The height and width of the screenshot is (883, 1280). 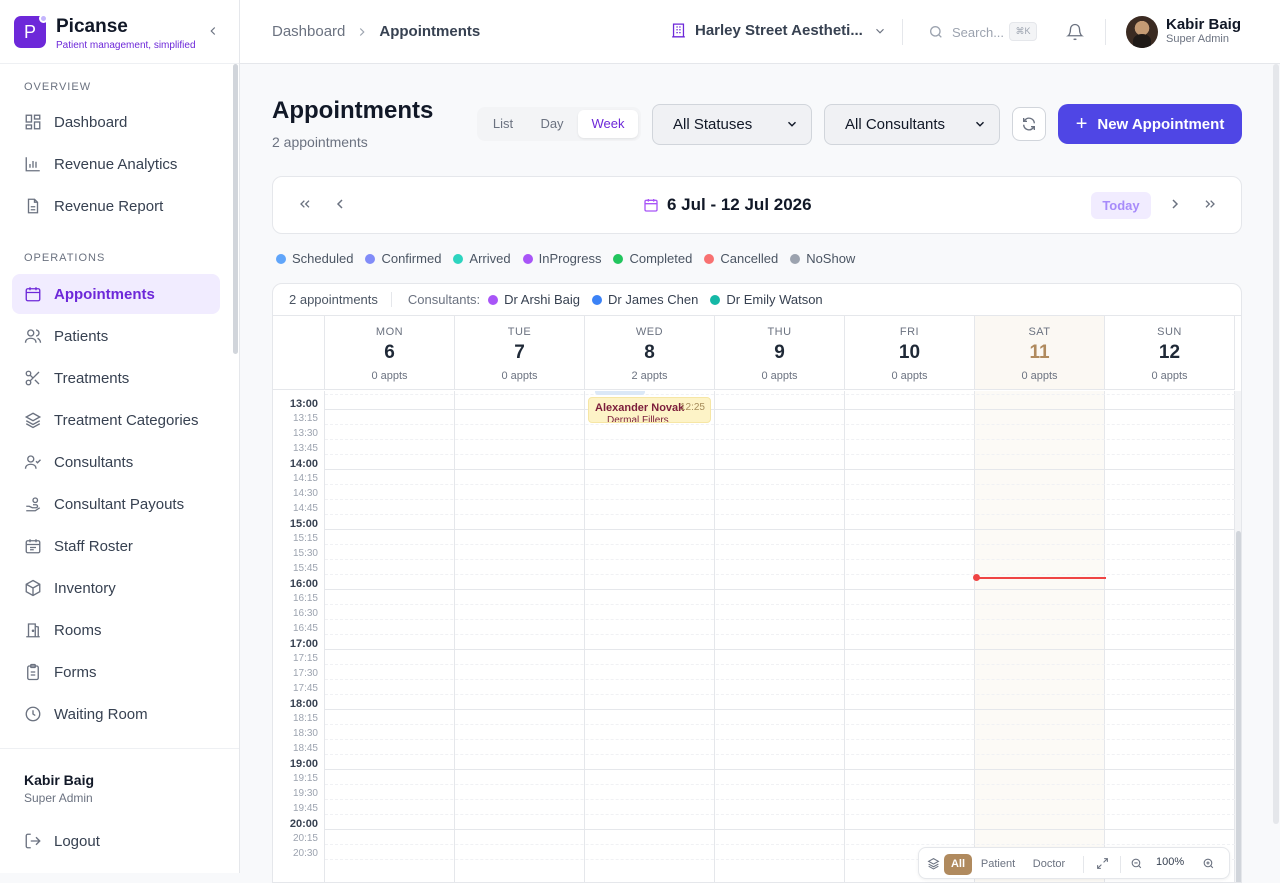 I want to click on sidebar-item-revenue-report: Revenue Report, so click(x=116, y=206).